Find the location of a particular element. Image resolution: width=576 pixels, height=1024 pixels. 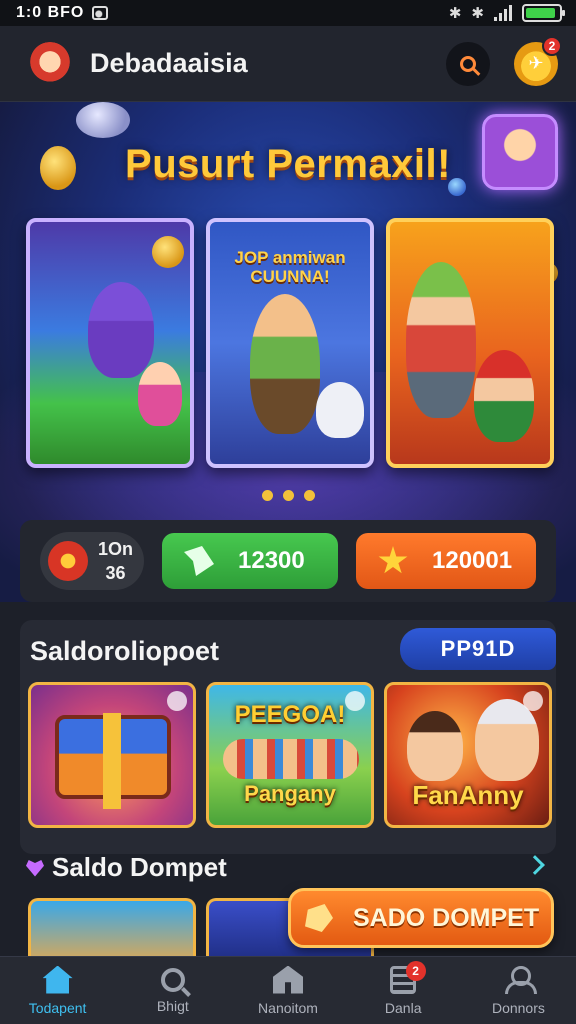

nav-store: Nanoitom is located at coordinates (287, 990).